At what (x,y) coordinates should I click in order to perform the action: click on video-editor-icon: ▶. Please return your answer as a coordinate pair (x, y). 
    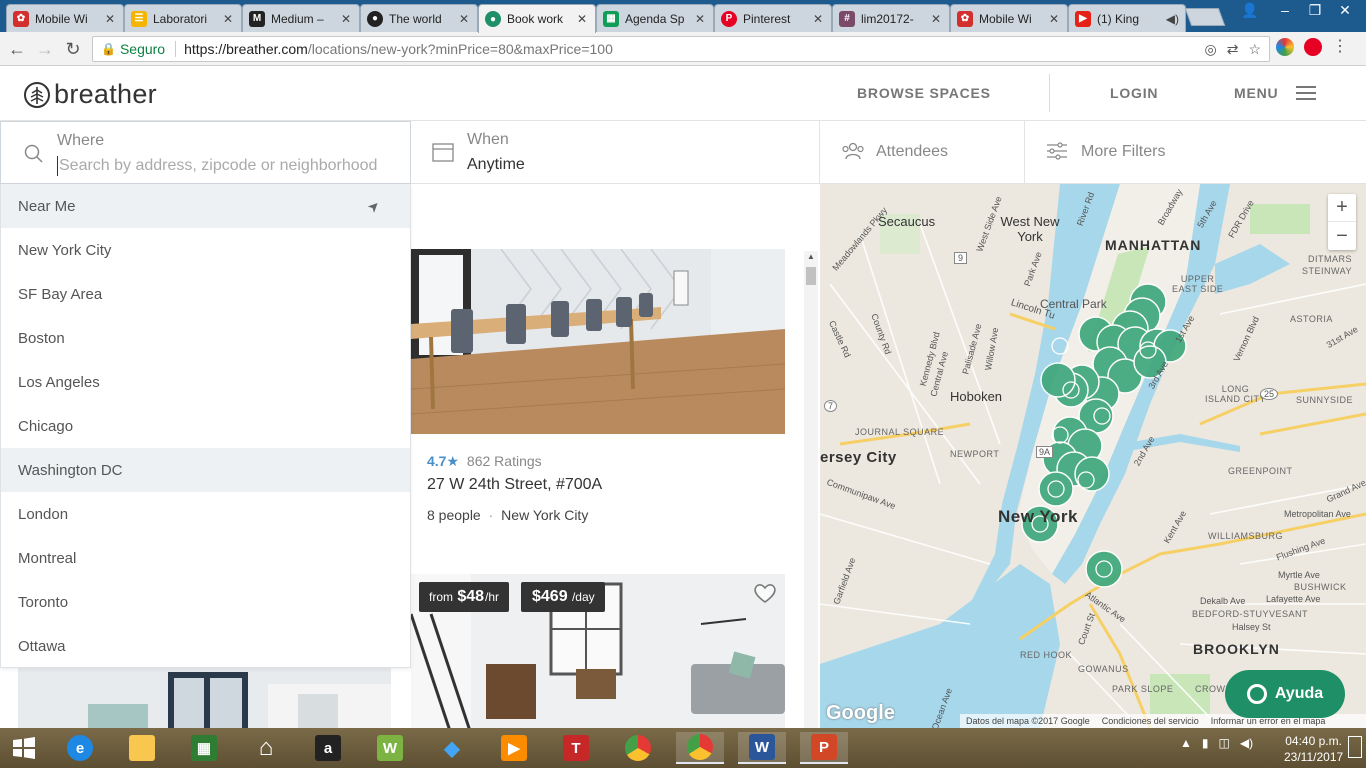
    Looking at the image, I should click on (514, 748).